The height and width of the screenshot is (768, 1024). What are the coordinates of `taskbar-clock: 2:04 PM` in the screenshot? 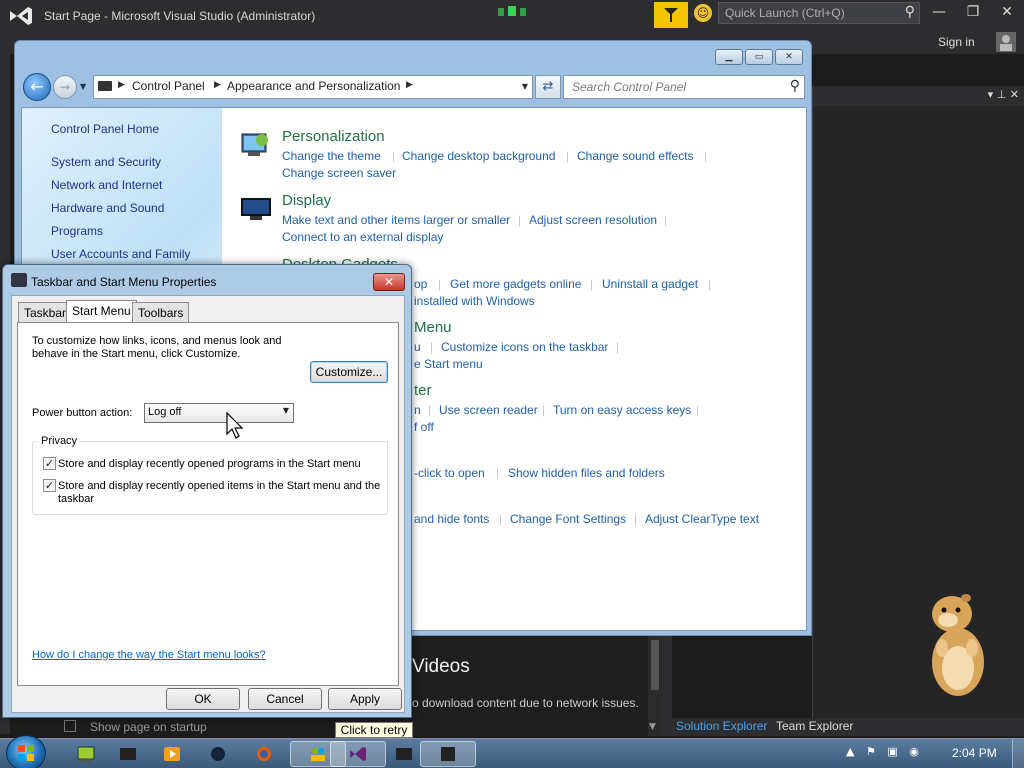 It's located at (974, 753).